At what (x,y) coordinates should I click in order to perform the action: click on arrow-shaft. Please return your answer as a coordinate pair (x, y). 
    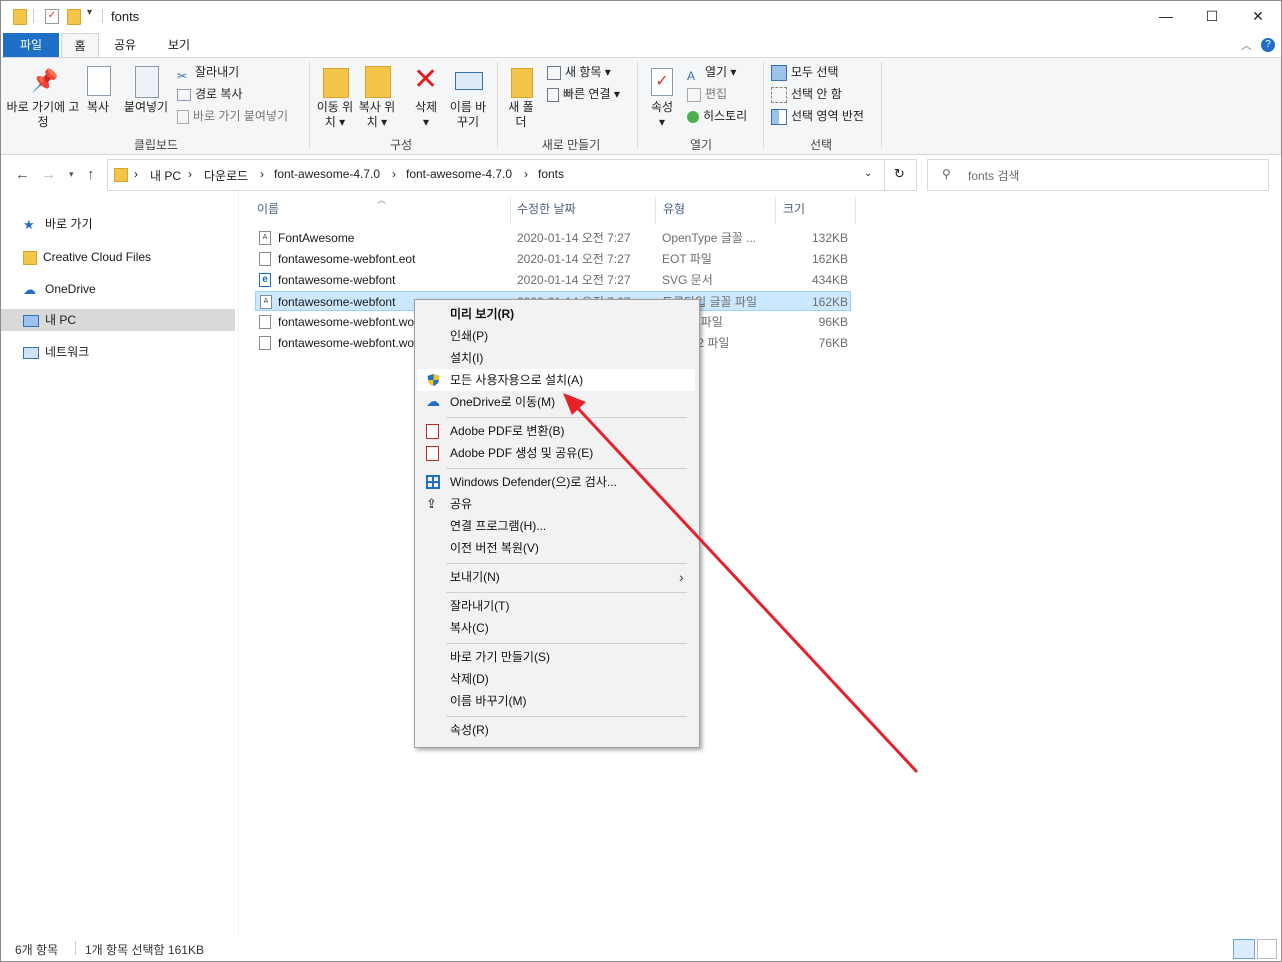
    Looking at the image, I should click on (745, 587).